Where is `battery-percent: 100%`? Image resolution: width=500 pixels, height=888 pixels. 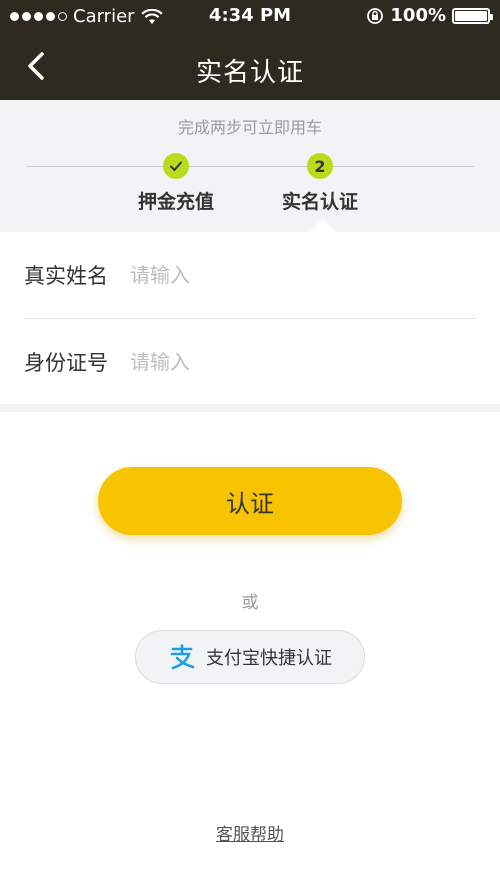
battery-percent: 100% is located at coordinates (418, 15).